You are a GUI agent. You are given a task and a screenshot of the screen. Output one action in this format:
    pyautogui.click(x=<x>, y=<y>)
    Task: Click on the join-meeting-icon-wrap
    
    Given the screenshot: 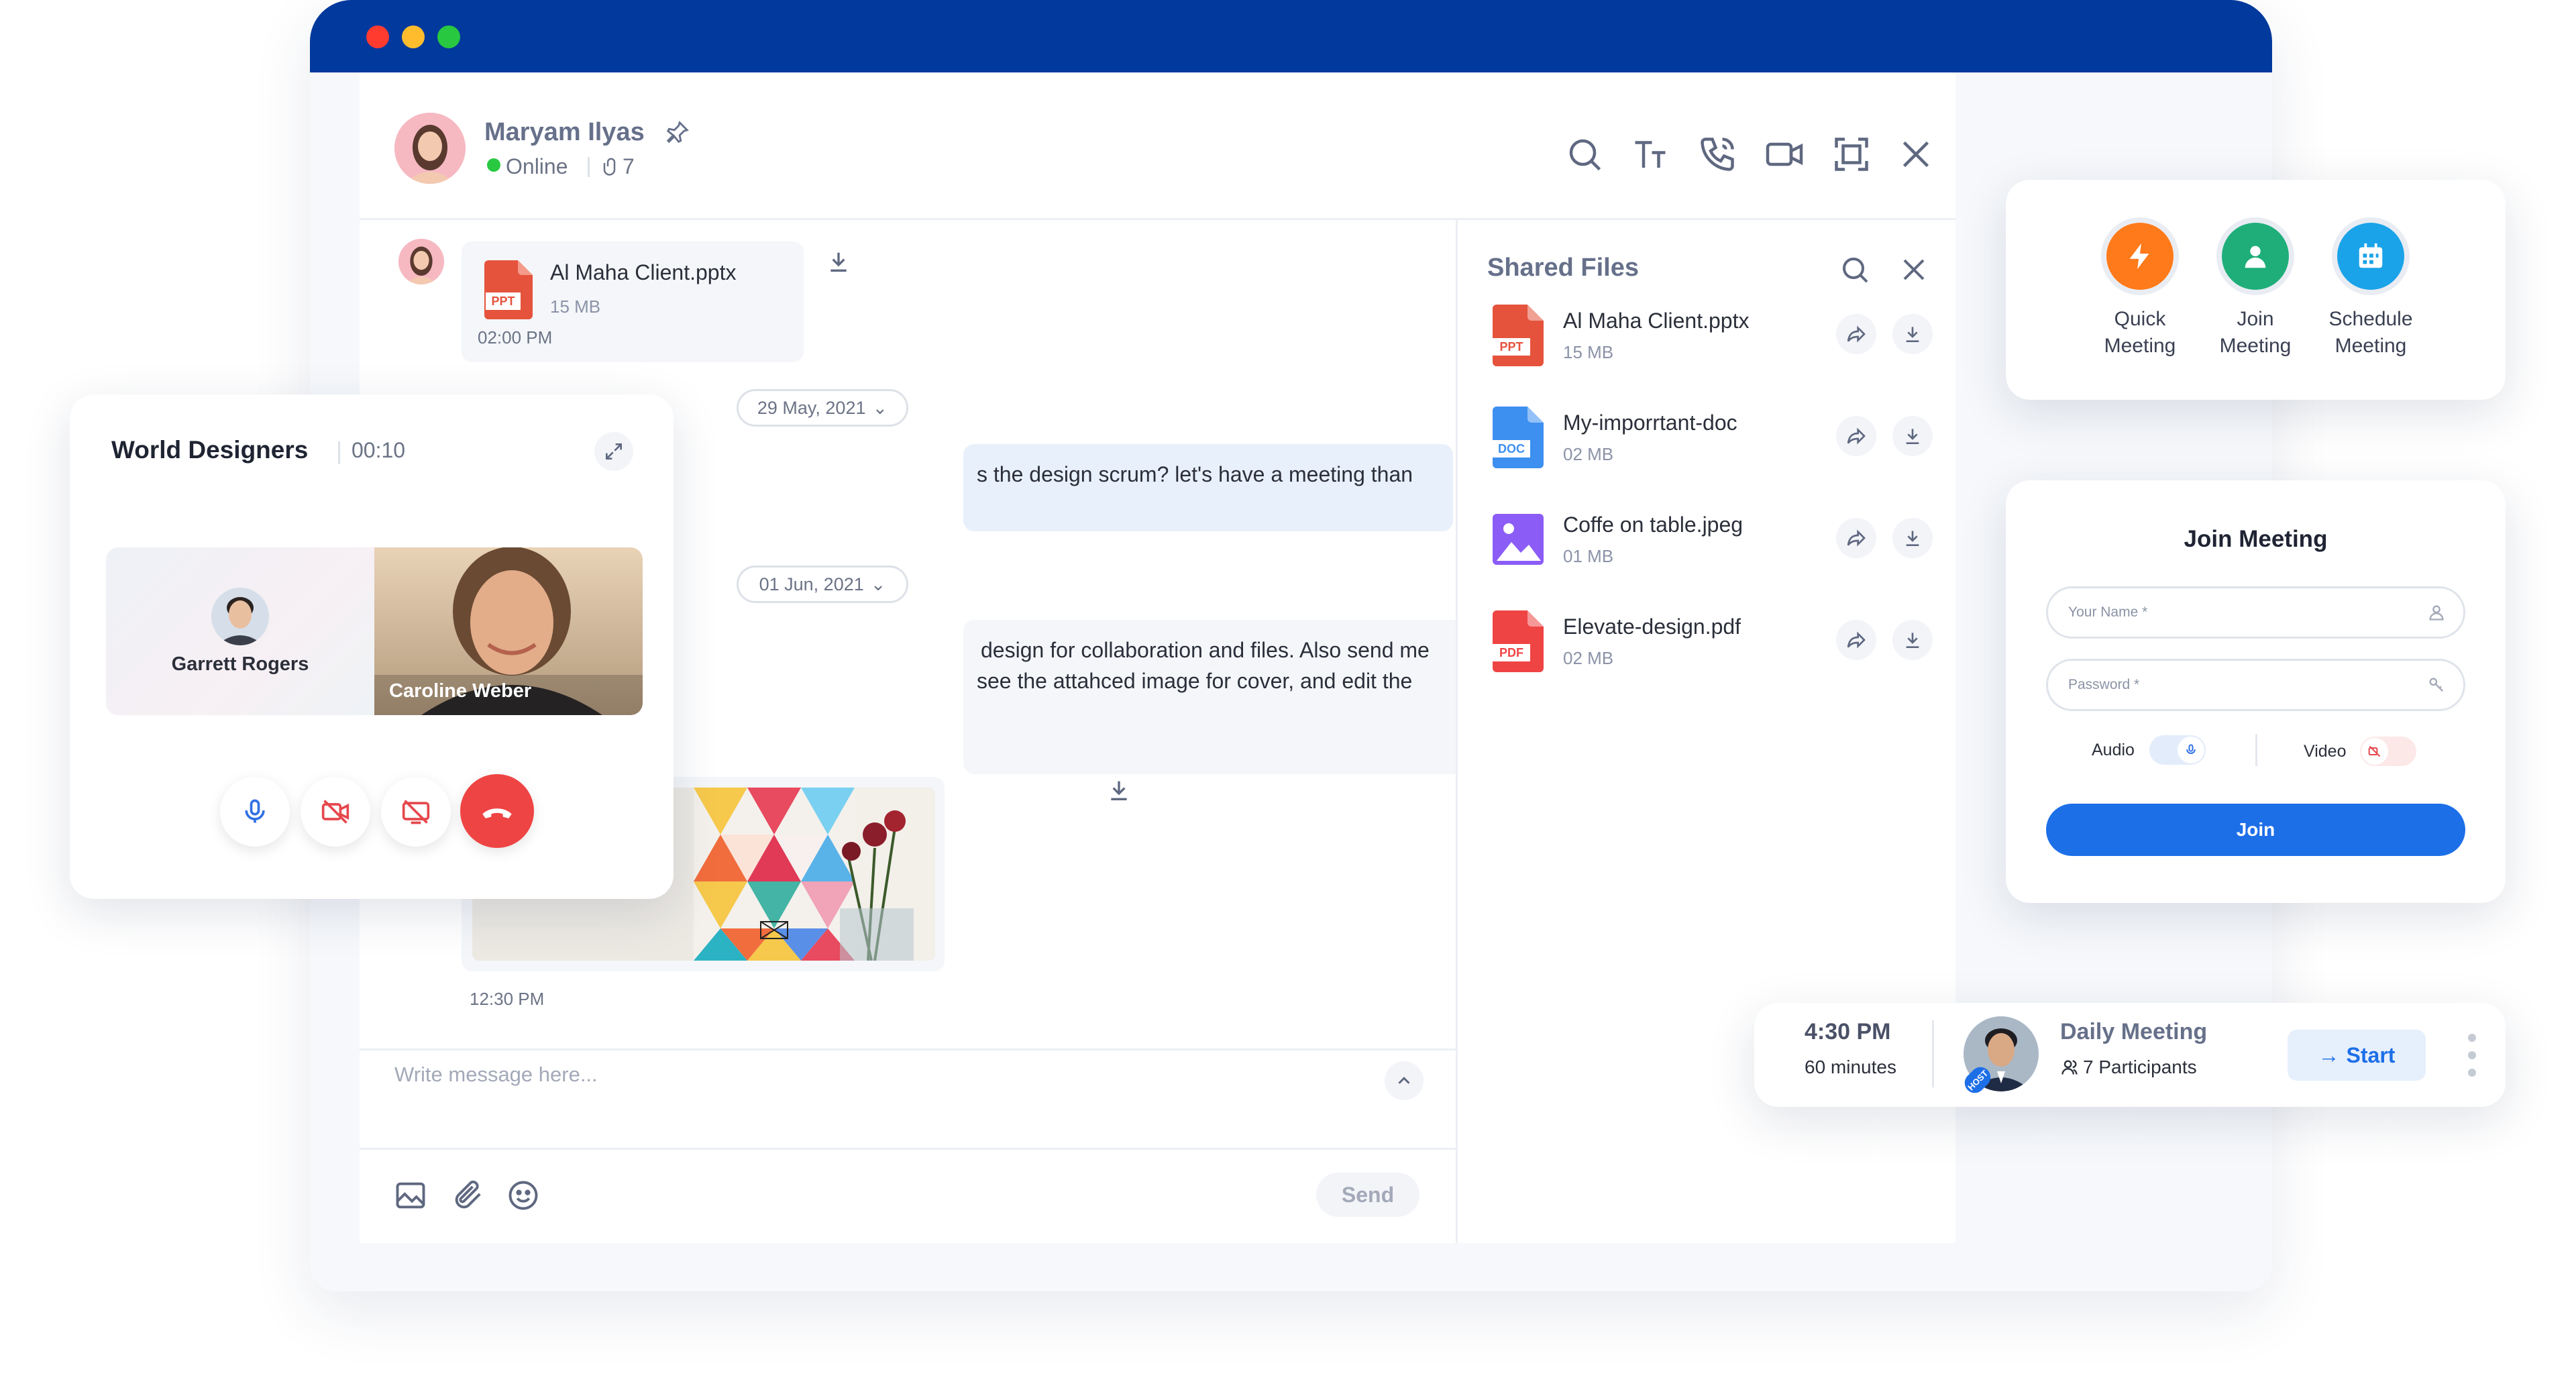 What is the action you would take?
    pyautogui.click(x=2255, y=256)
    